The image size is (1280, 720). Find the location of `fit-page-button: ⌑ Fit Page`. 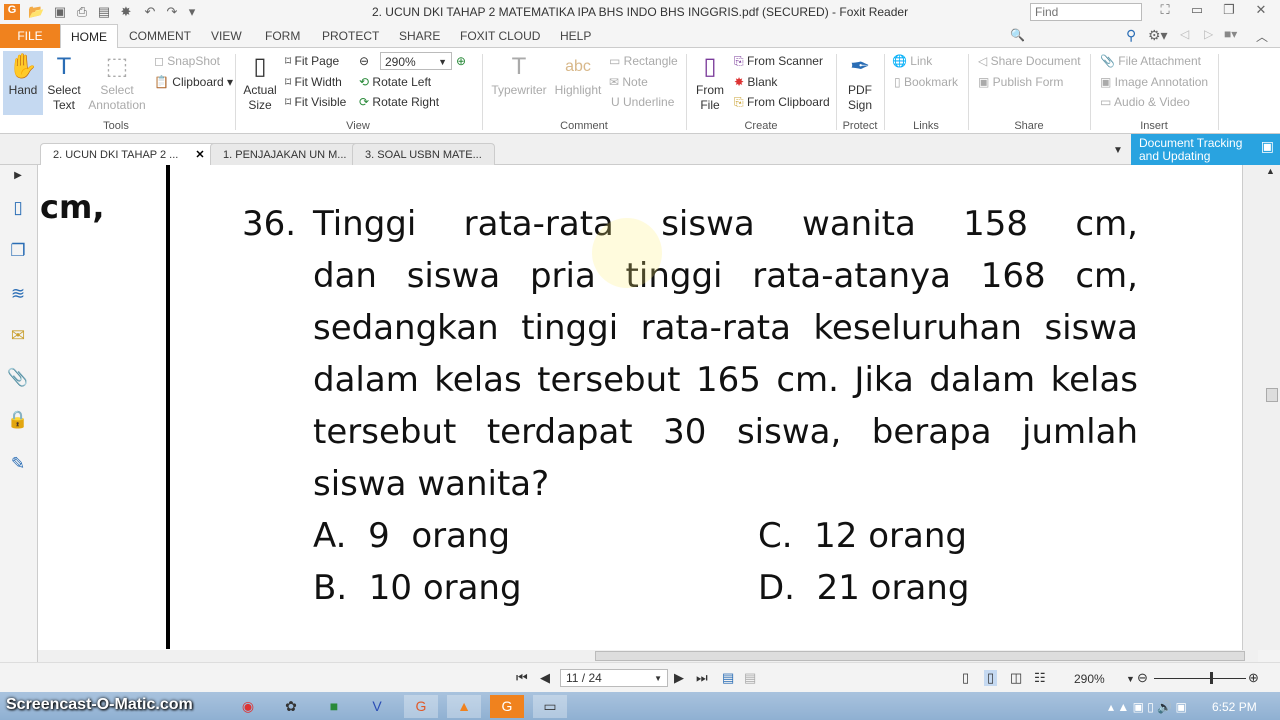

fit-page-button: ⌑ Fit Page is located at coordinates (312, 61).